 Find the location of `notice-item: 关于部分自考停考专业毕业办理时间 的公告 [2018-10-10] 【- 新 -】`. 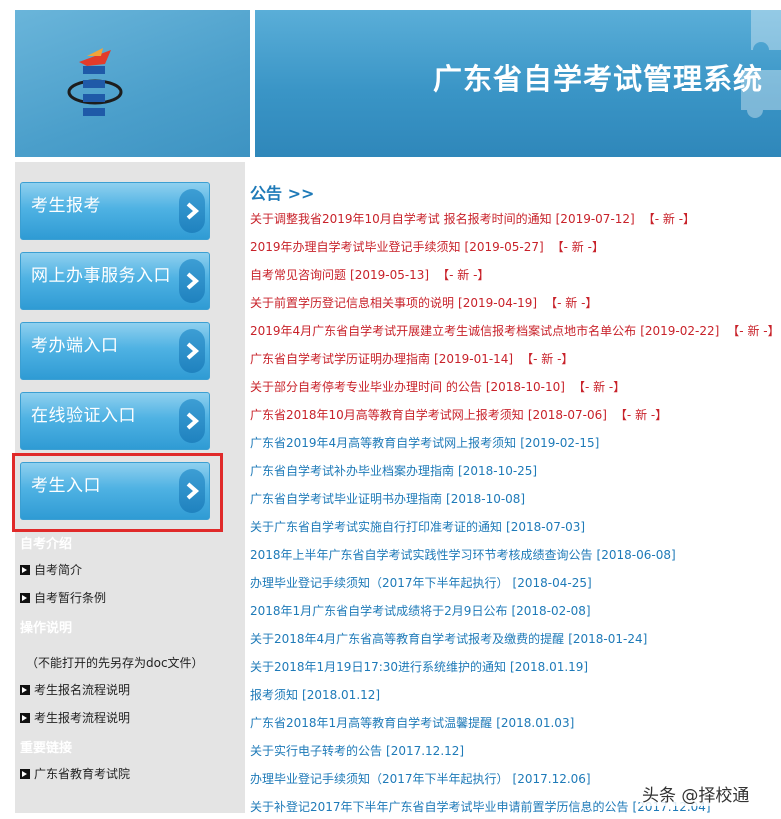

notice-item: 关于部分自考停考专业毕业办理时间 的公告 [2018-10-10] 【- 新 -】 is located at coordinates (437, 387).